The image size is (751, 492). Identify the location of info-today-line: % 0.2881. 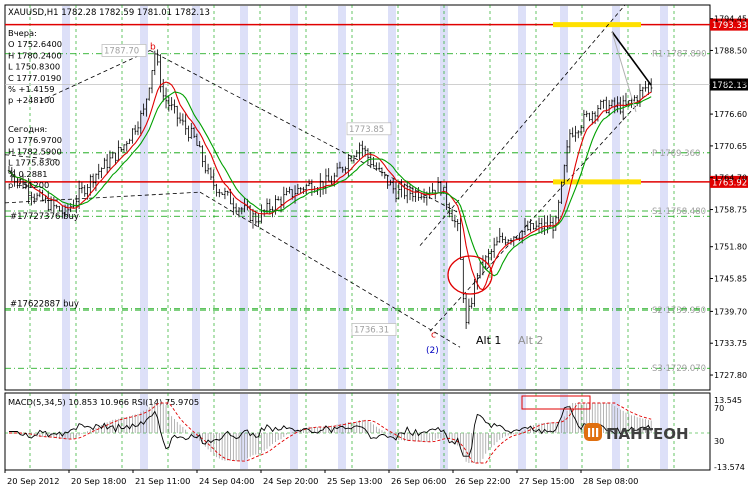
(28, 174).